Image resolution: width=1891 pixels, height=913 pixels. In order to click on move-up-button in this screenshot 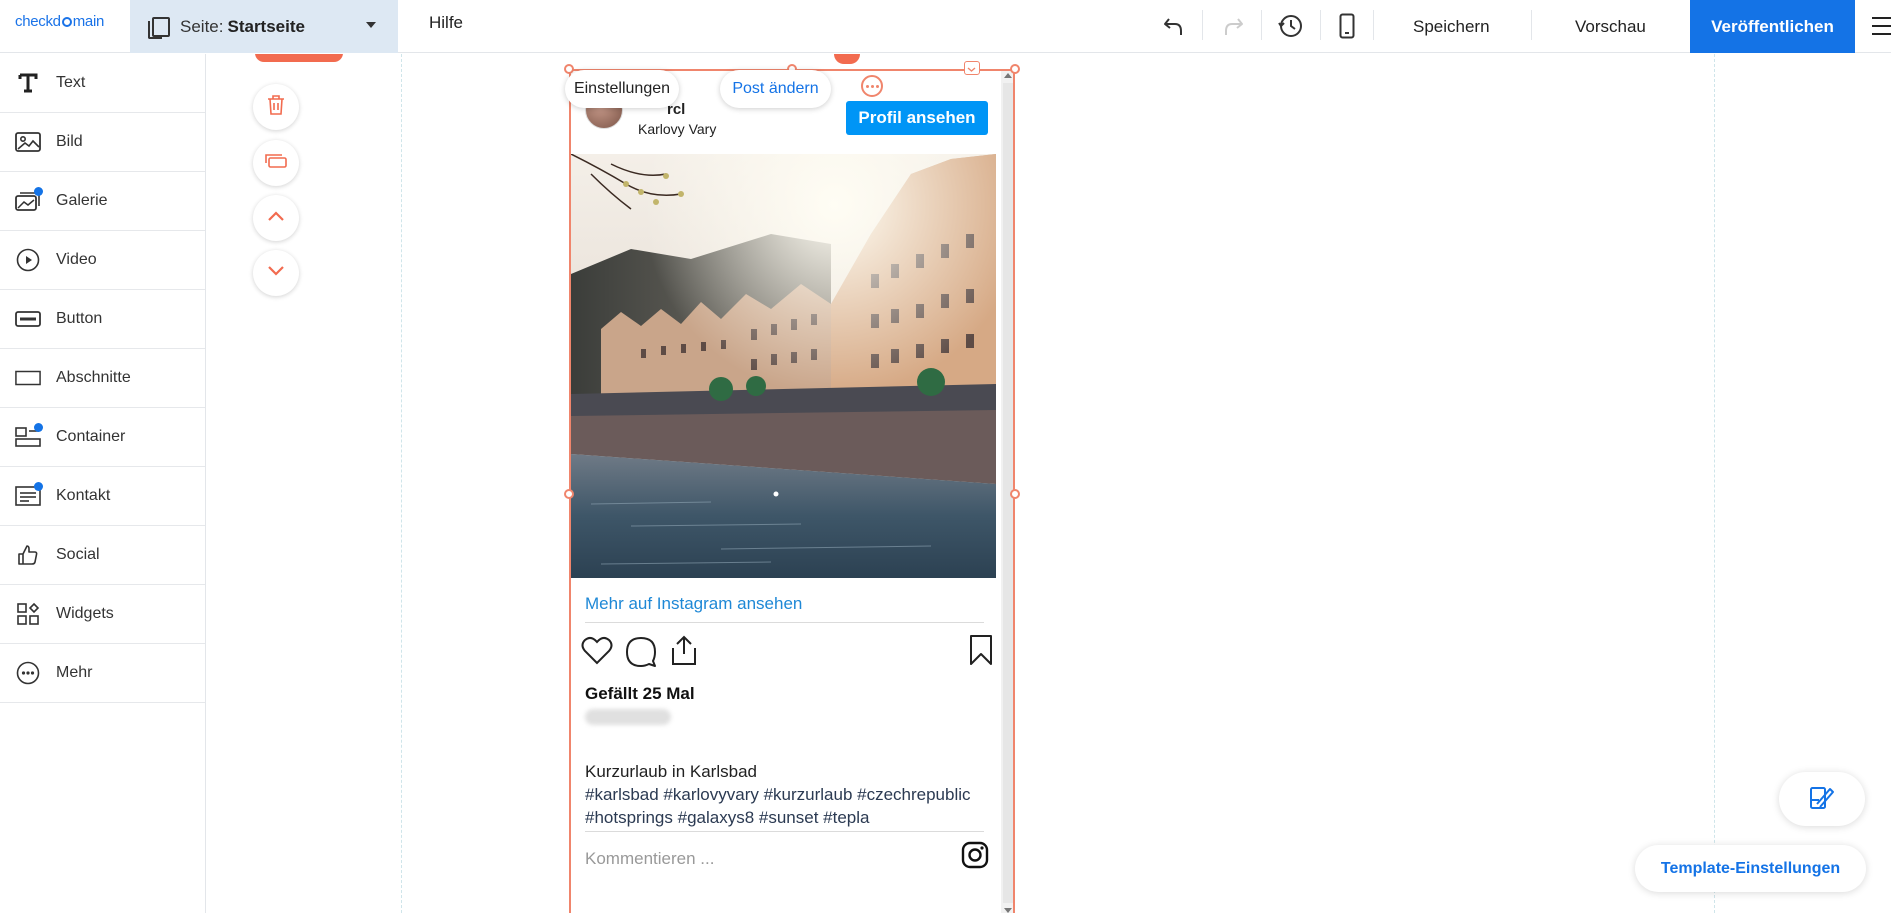, I will do `click(276, 218)`.